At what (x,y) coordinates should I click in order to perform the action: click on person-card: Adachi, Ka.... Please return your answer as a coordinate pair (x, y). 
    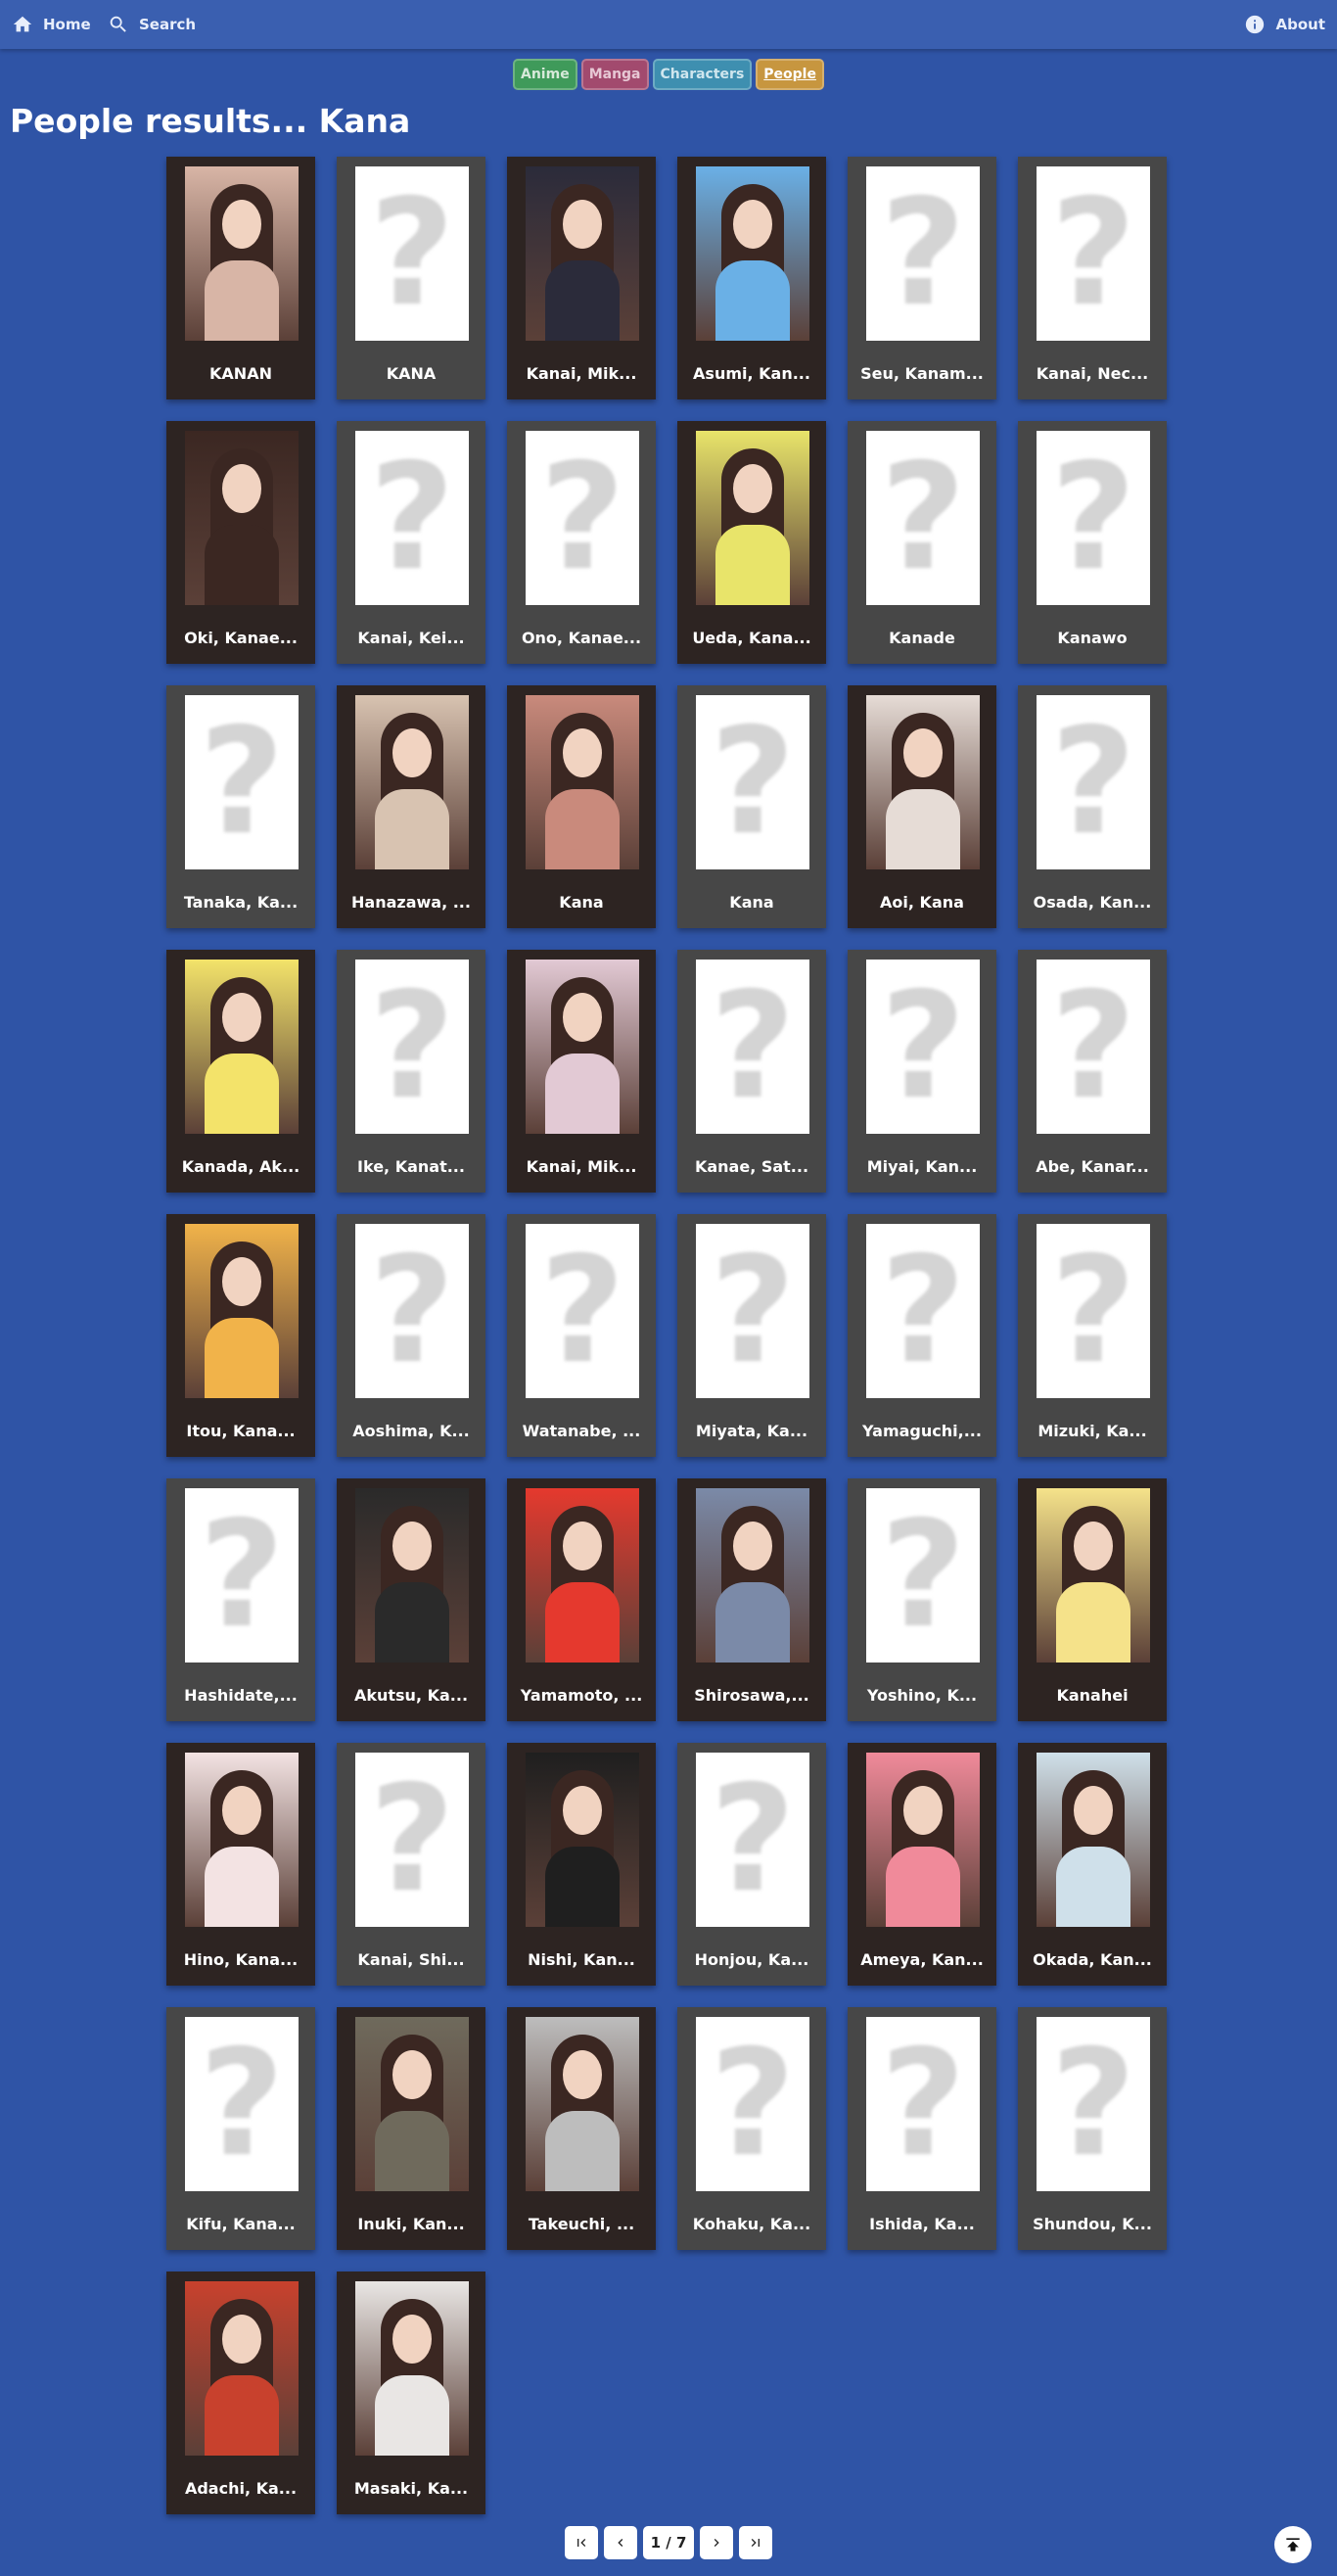
    Looking at the image, I should click on (240, 2393).